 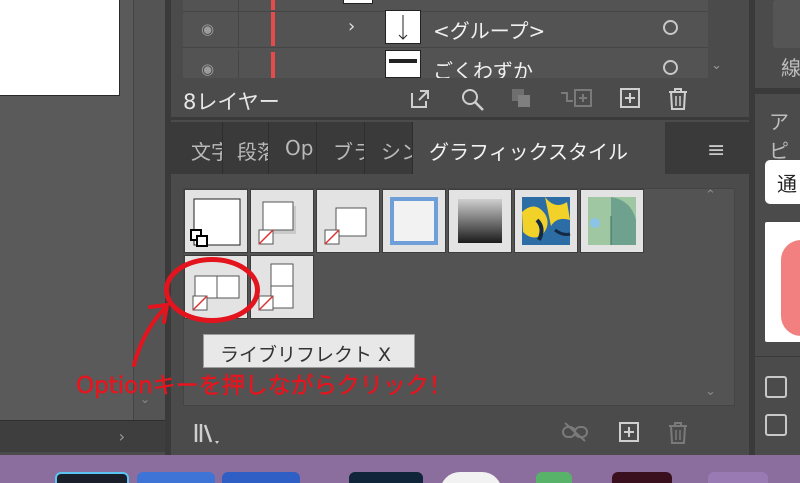 I want to click on new-layer-icon, so click(x=630, y=100).